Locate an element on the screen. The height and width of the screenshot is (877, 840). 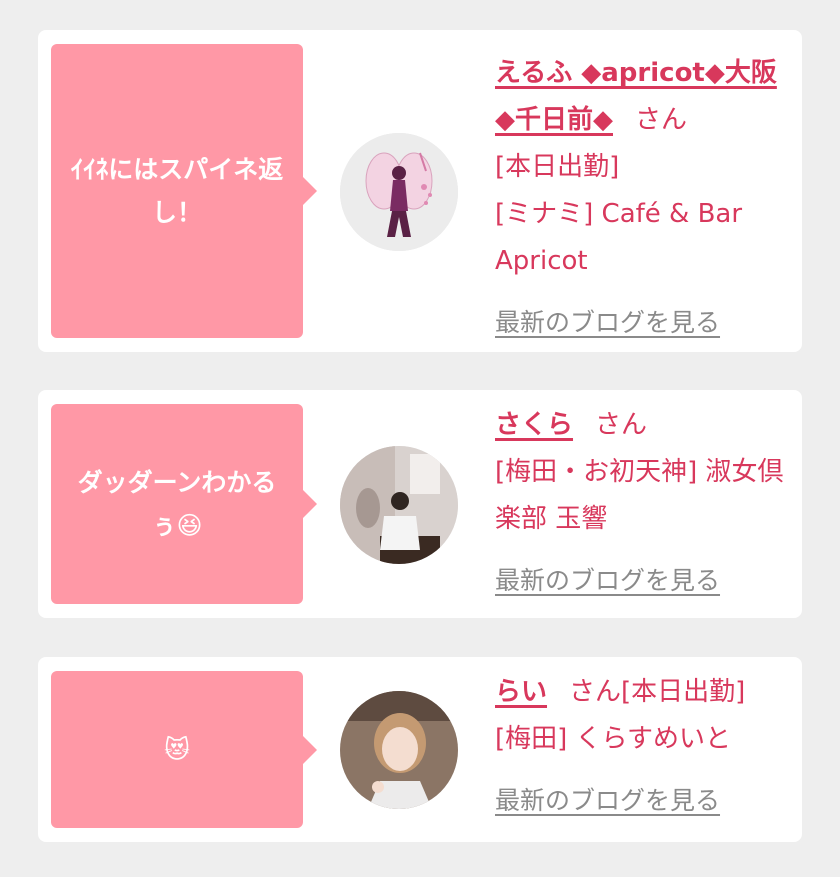
post-info: さくら さん [梅田・お初天神] 淑女倶楽部 玉響 最新のブログを見る is located at coordinates (645, 503).